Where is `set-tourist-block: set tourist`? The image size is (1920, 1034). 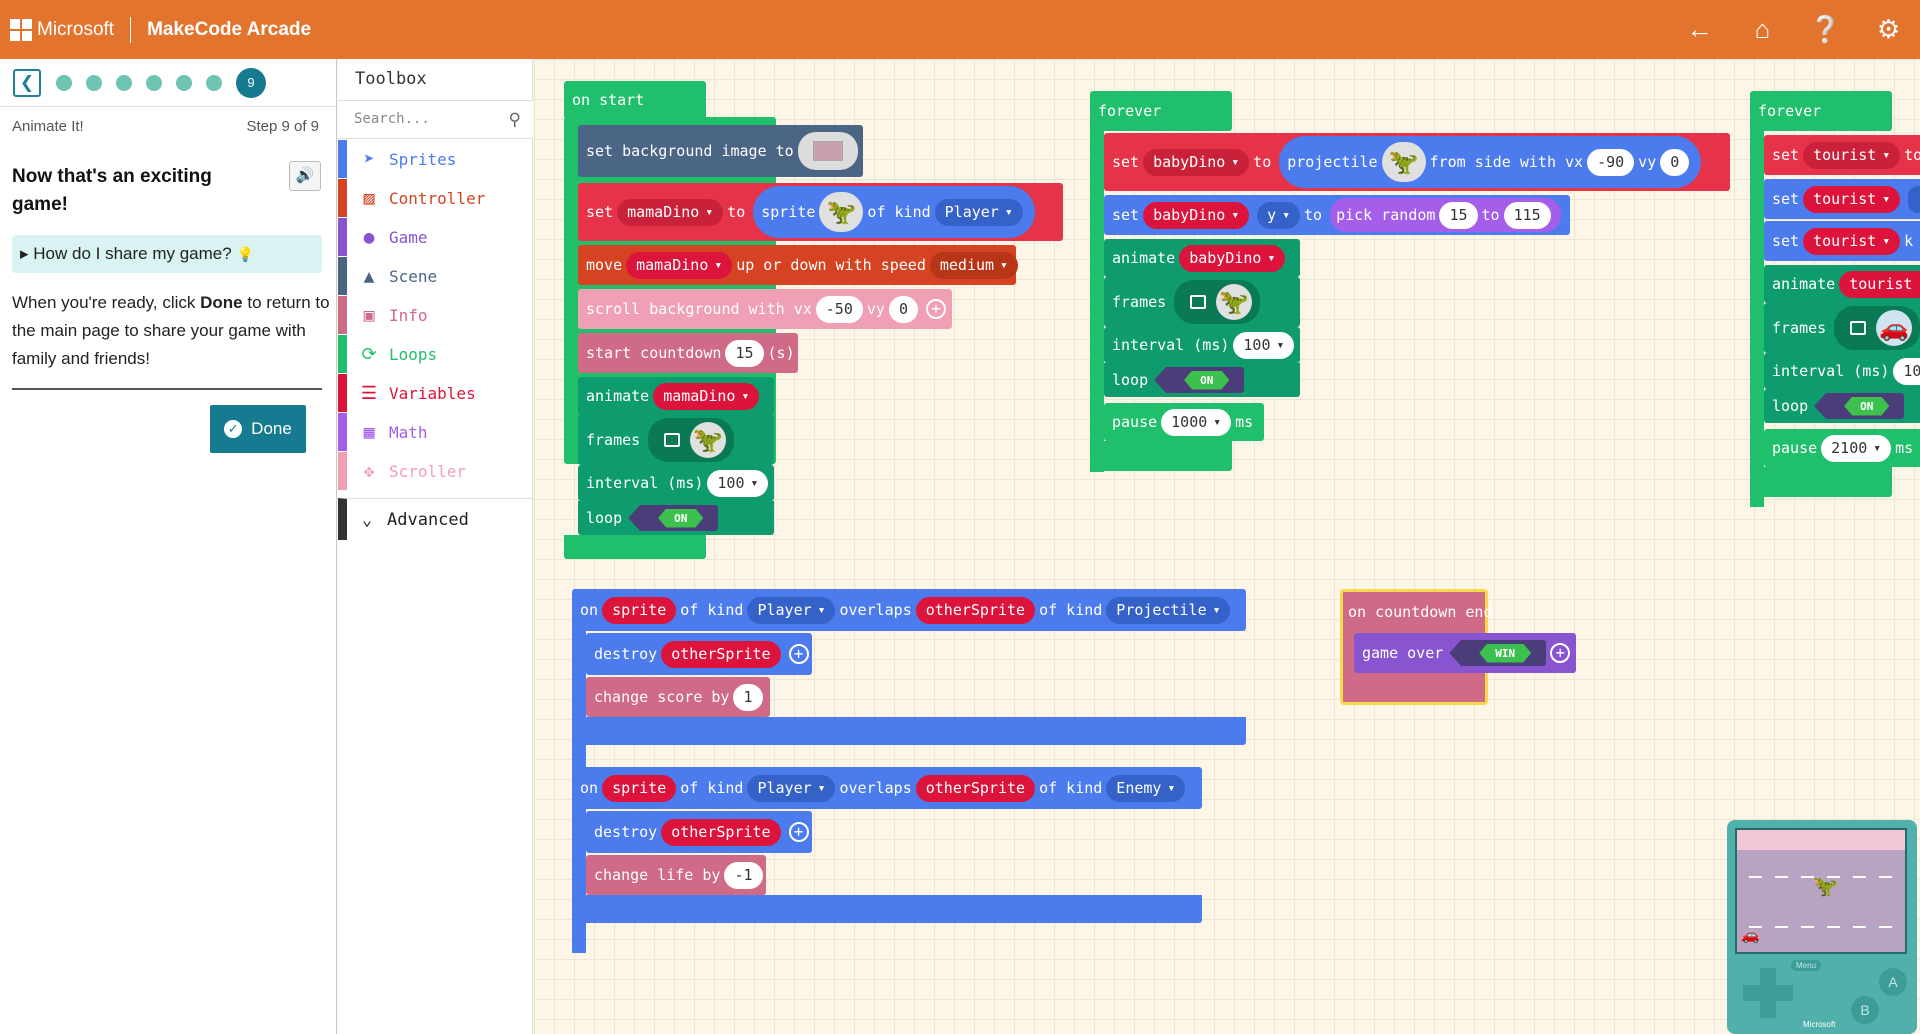
set-tourist-block: set tourist is located at coordinates (1842, 199).